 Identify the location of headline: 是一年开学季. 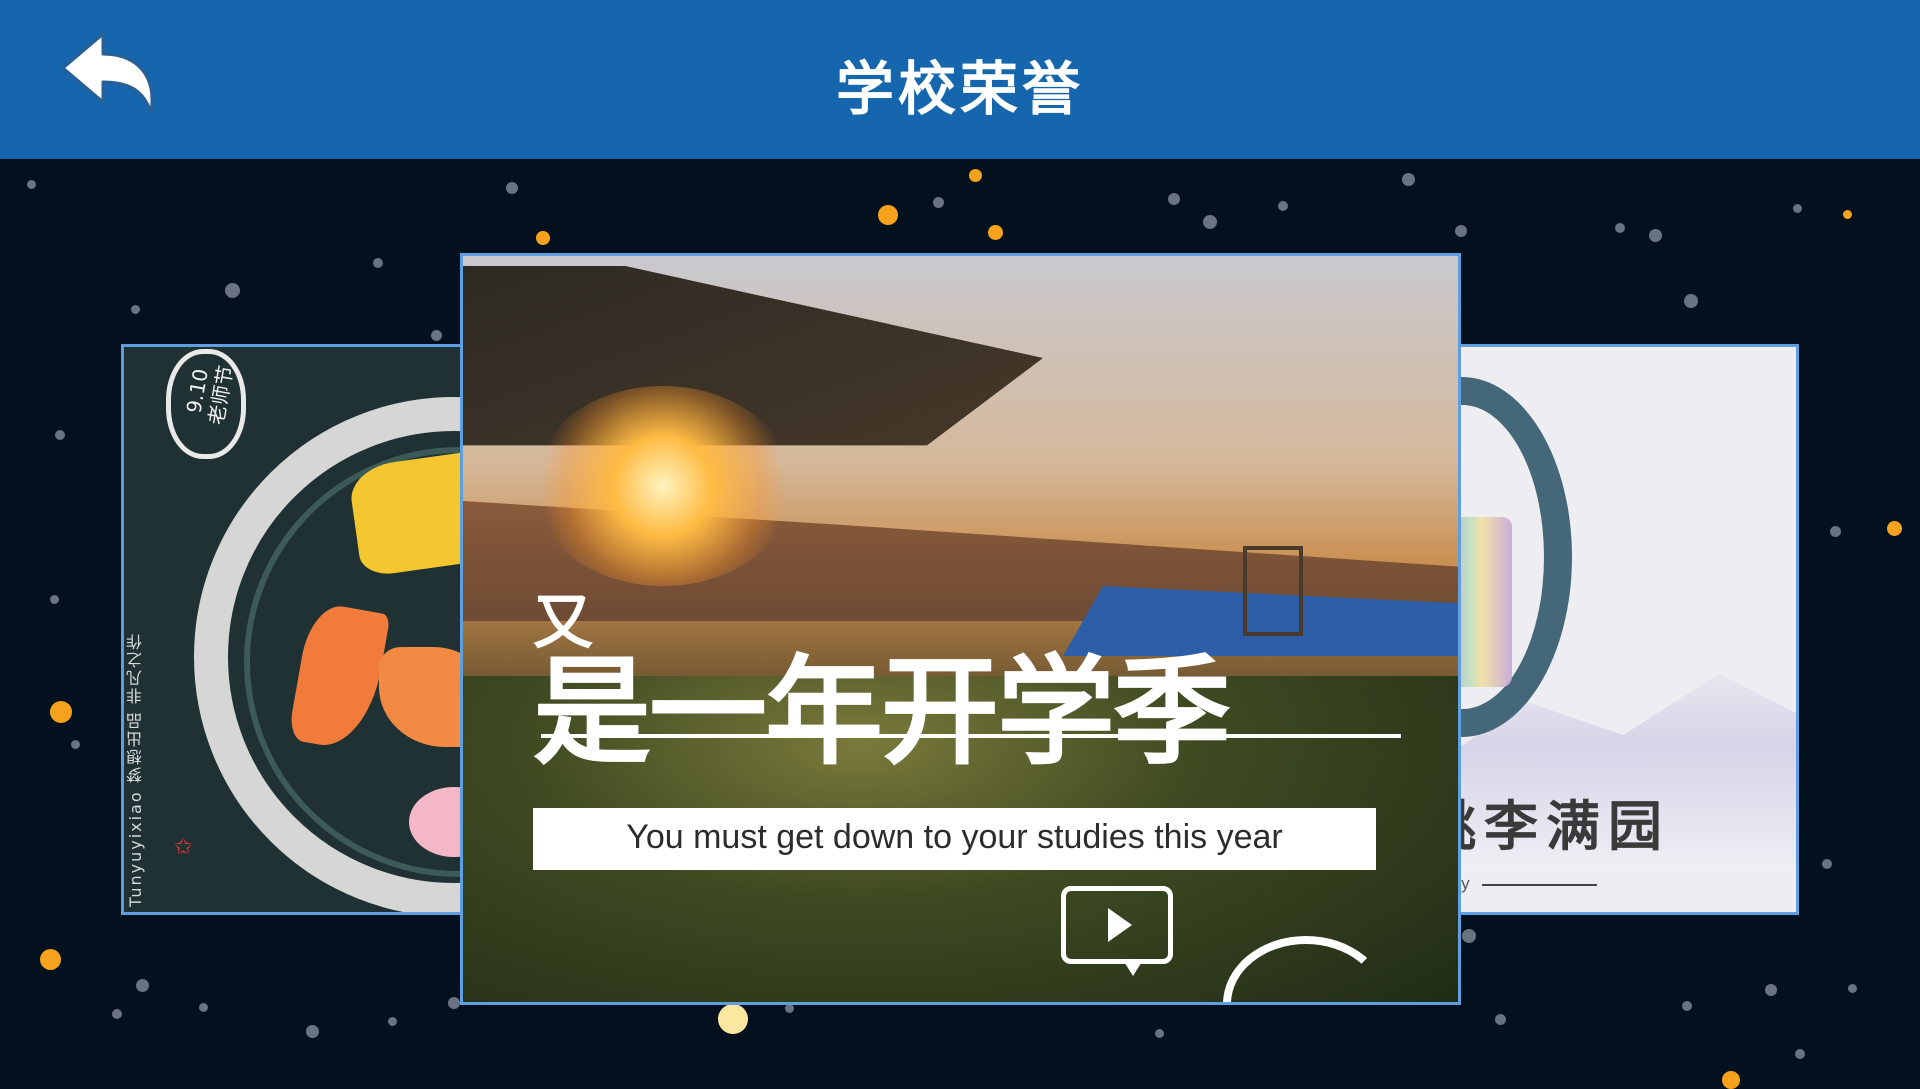
(882, 712).